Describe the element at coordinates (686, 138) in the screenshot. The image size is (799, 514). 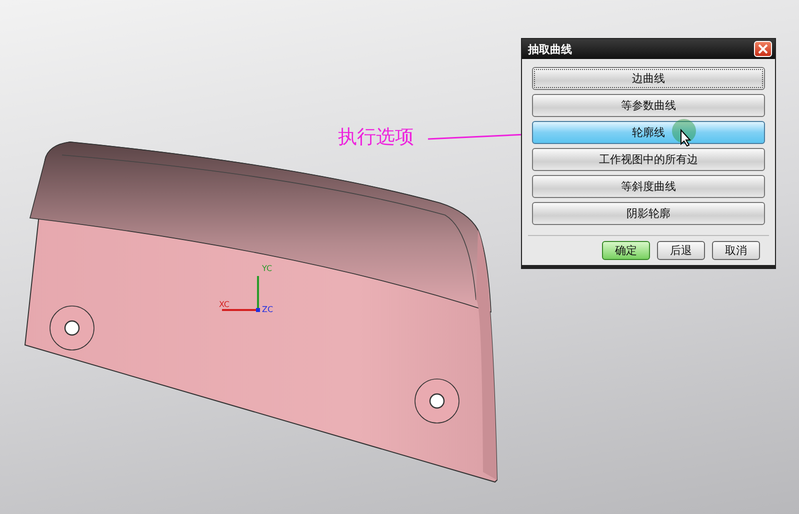
I see `cursor-icon` at that location.